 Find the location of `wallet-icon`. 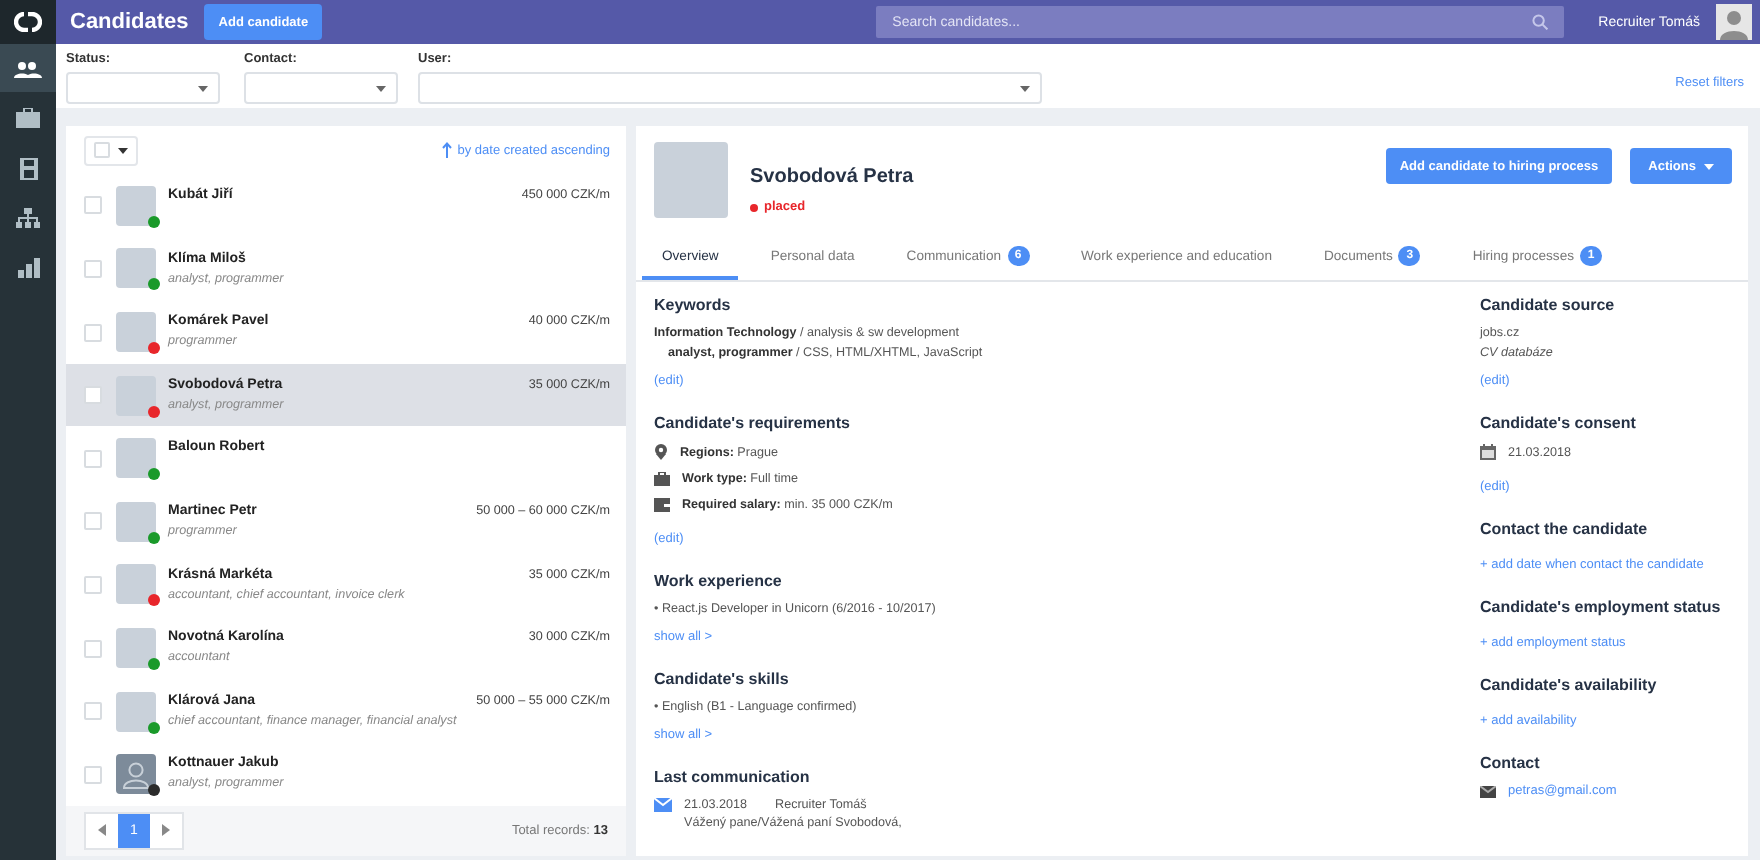

wallet-icon is located at coordinates (662, 505).